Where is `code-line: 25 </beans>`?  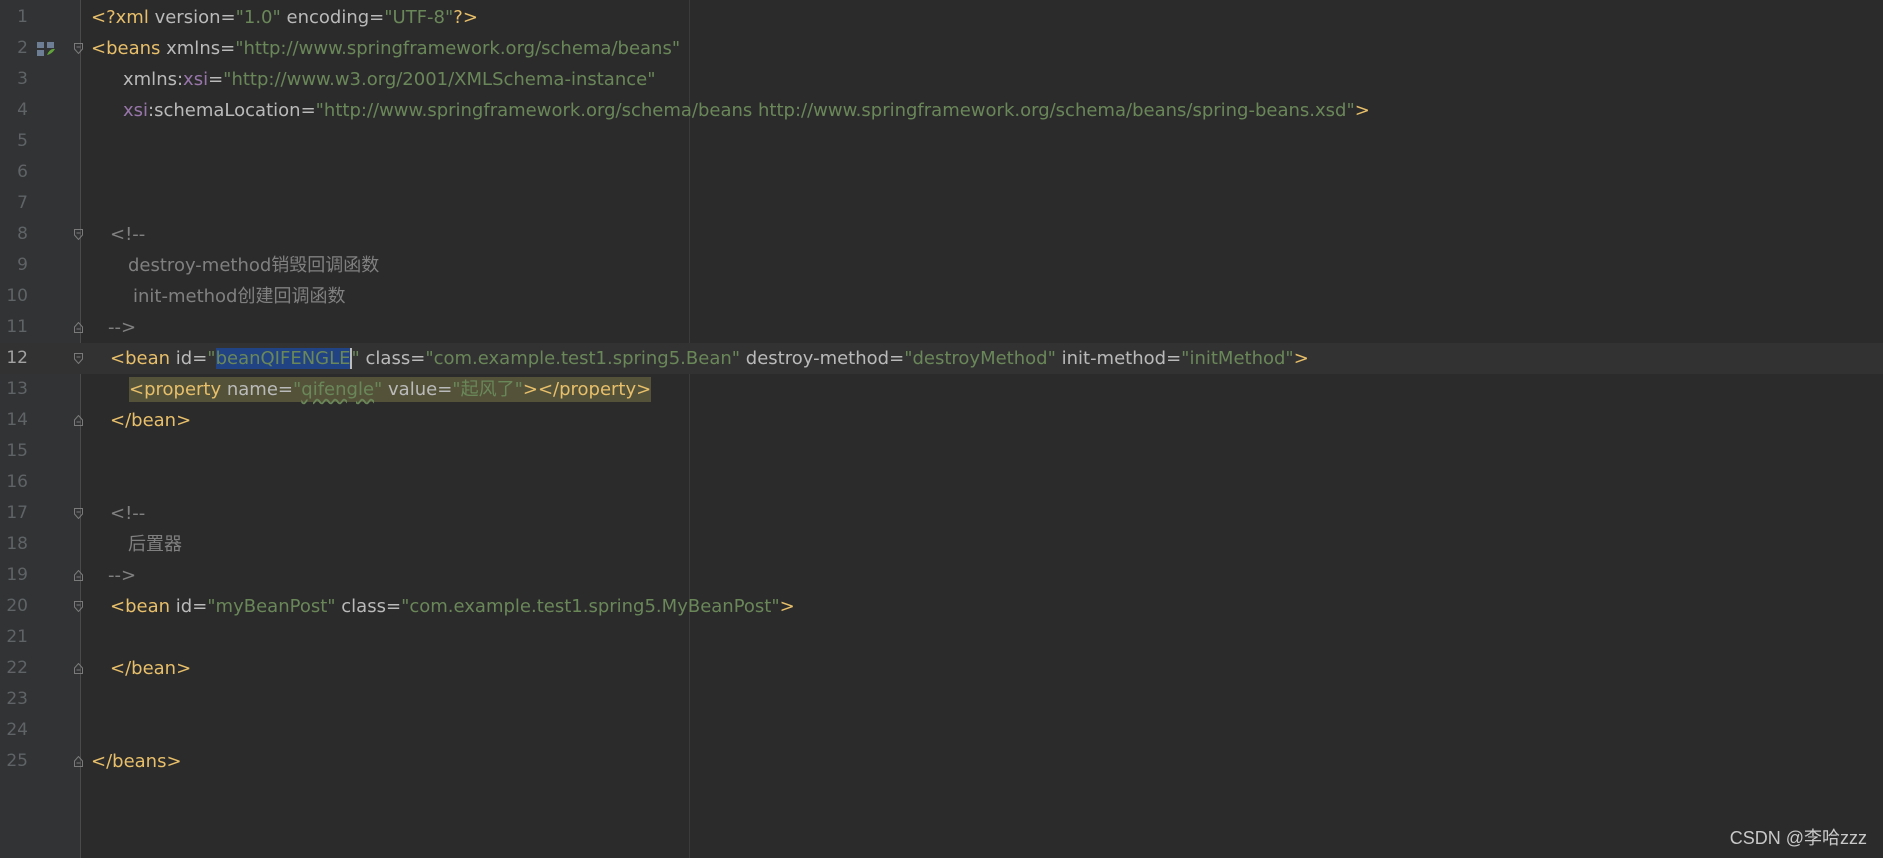
code-line: 25 </beans> is located at coordinates (941, 761).